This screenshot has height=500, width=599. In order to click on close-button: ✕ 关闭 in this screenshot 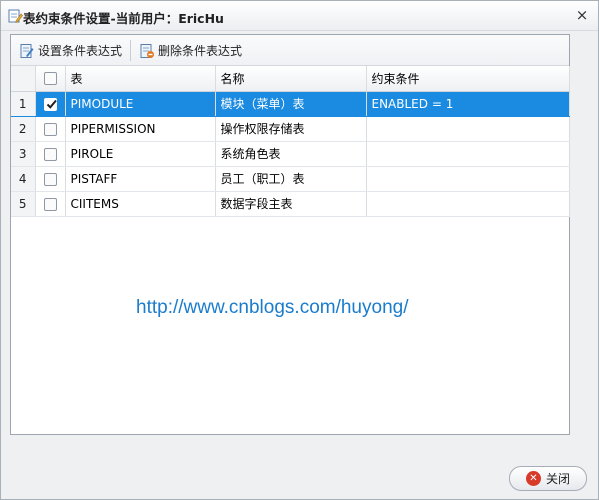, I will do `click(548, 478)`.